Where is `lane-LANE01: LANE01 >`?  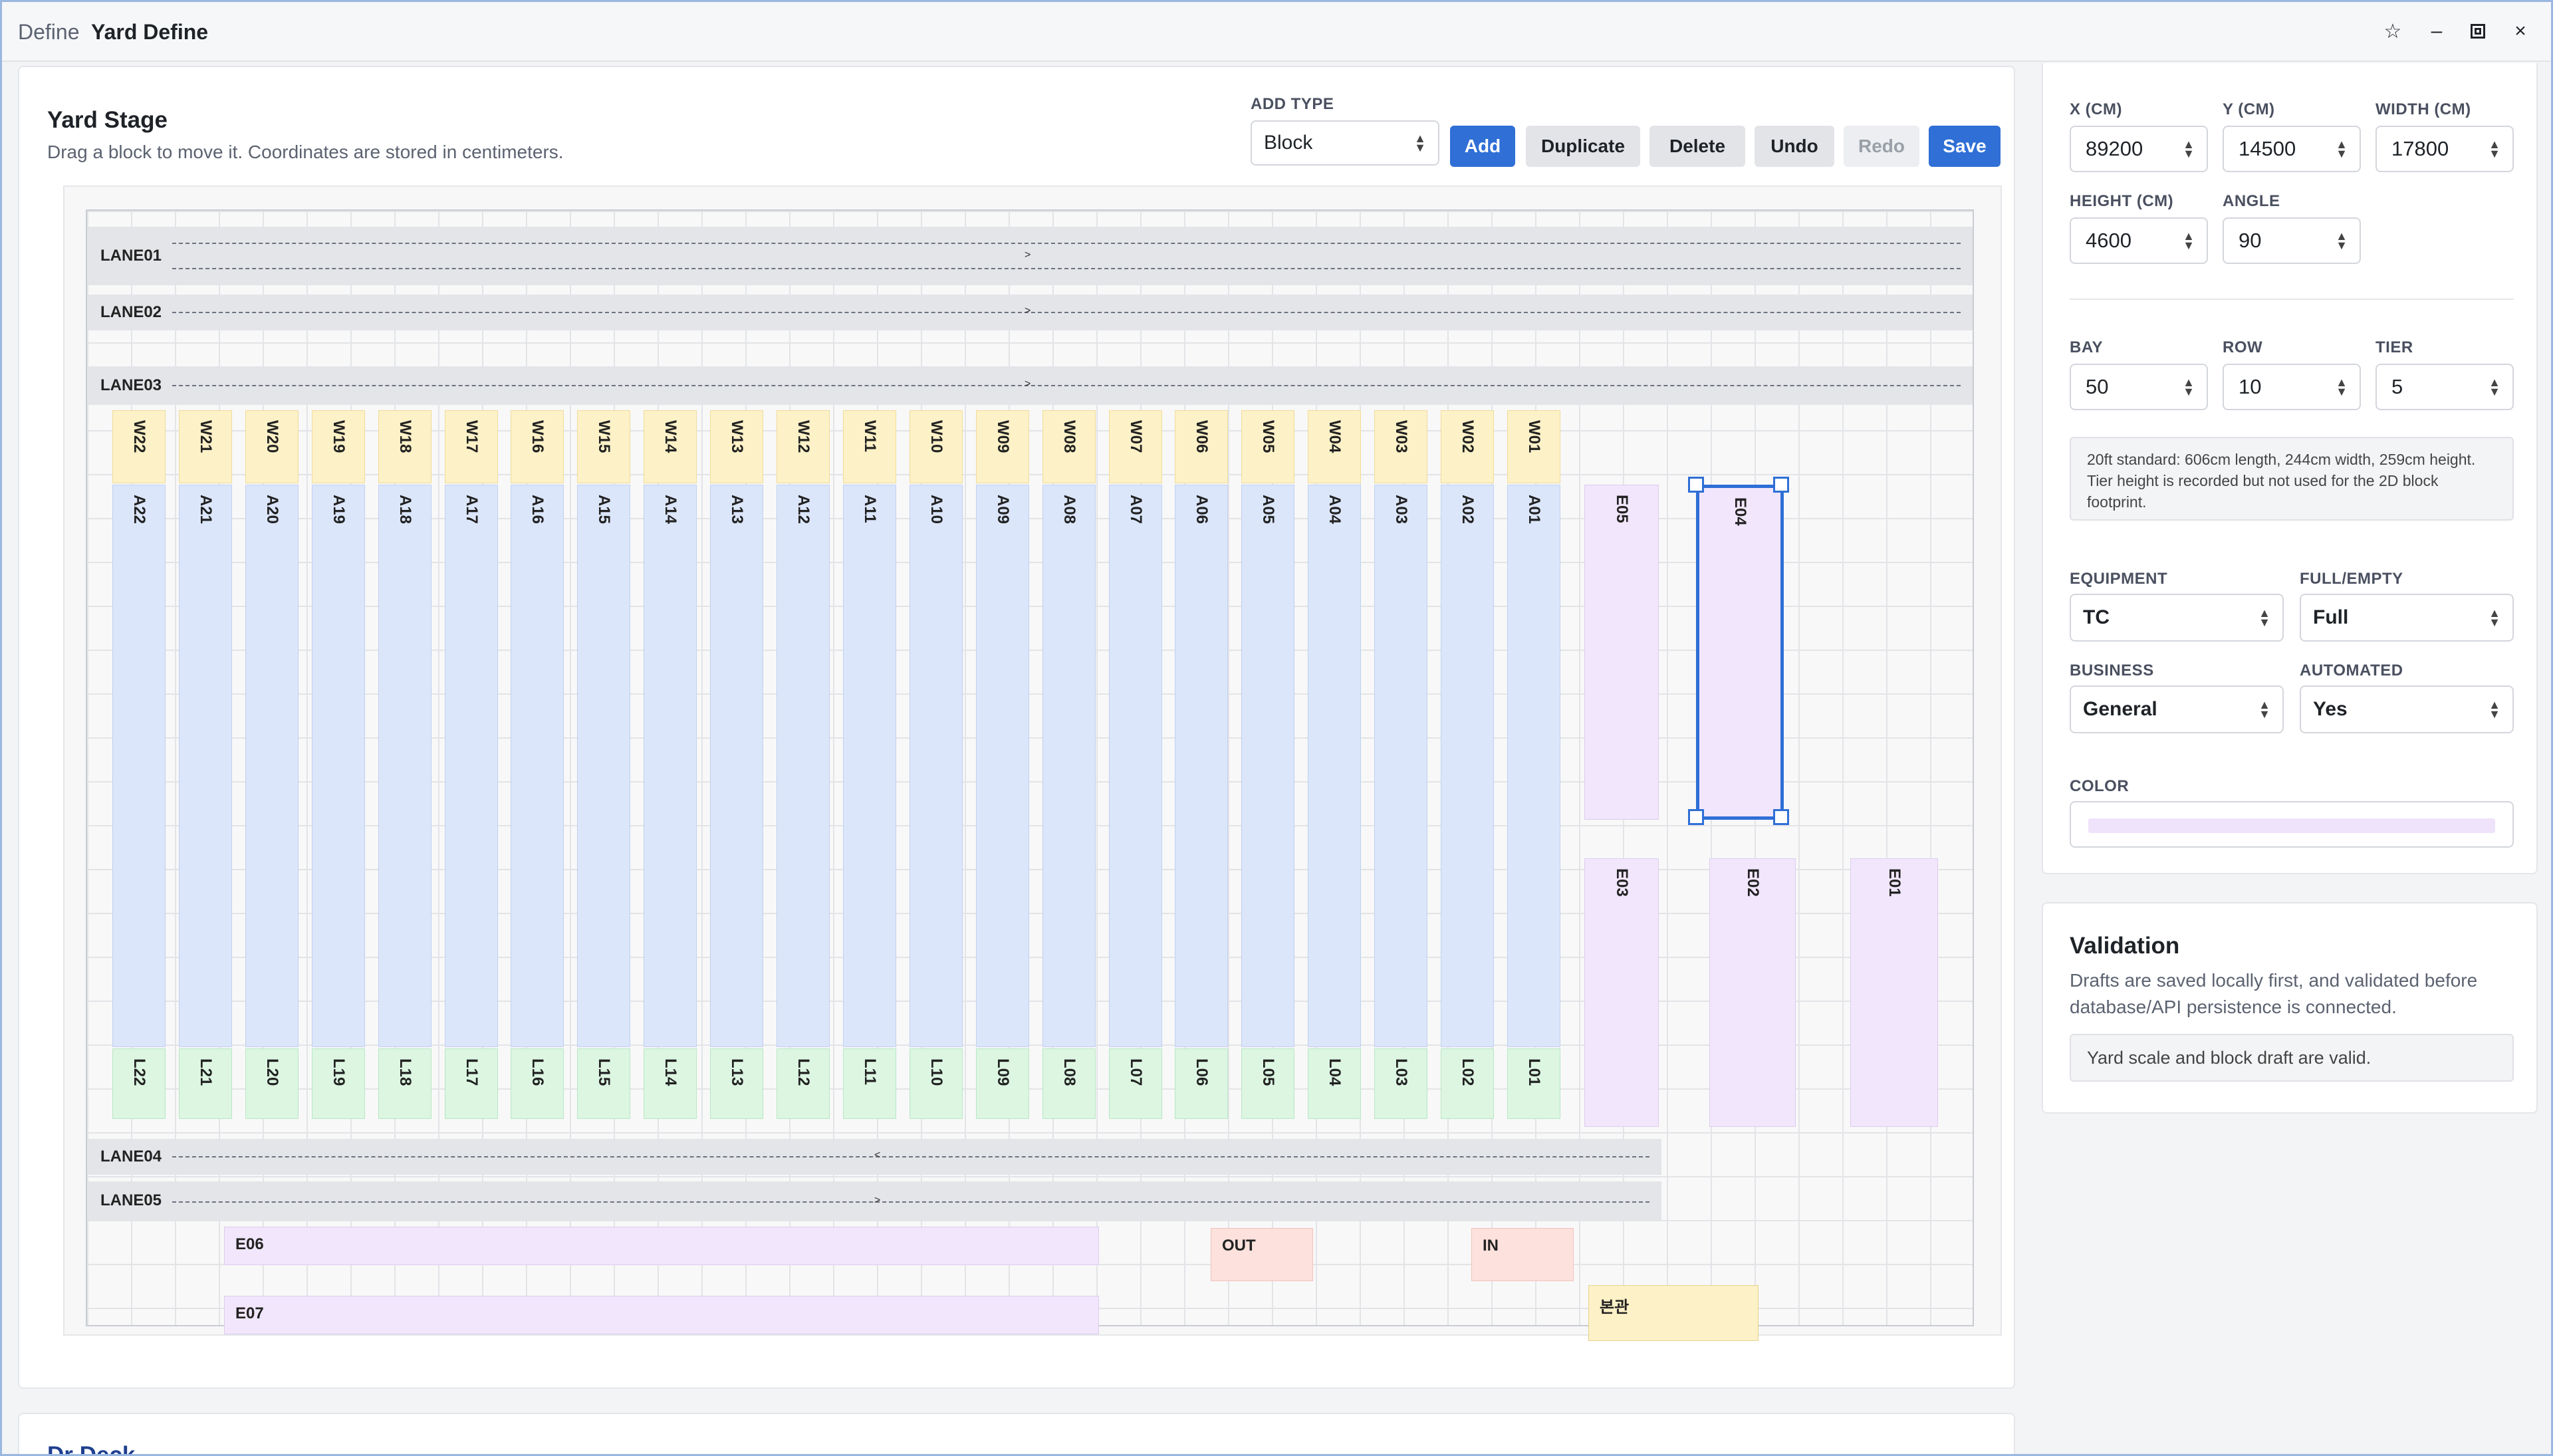 lane-LANE01: LANE01 > is located at coordinates (1030, 256).